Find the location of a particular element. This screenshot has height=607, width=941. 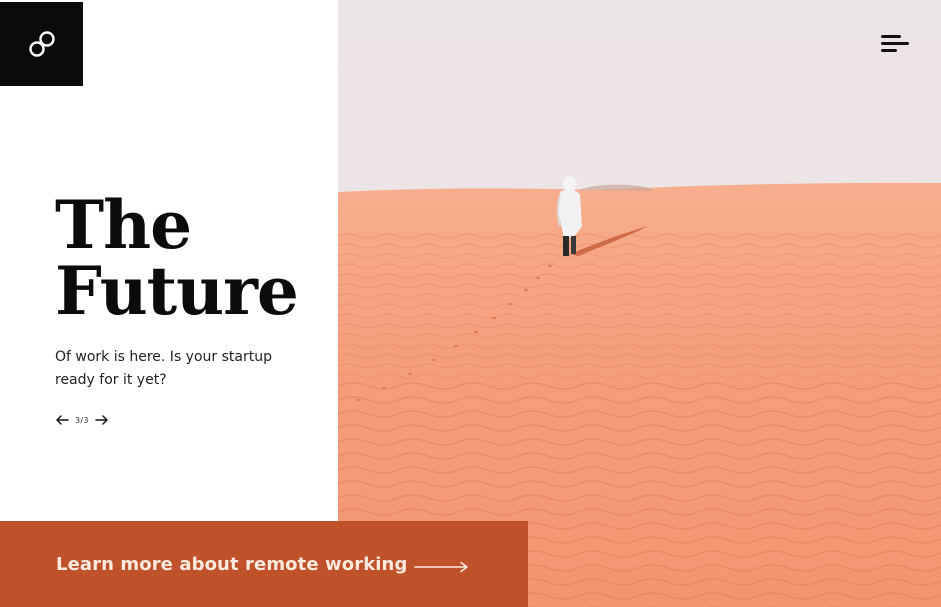

logo is located at coordinates (41, 44).